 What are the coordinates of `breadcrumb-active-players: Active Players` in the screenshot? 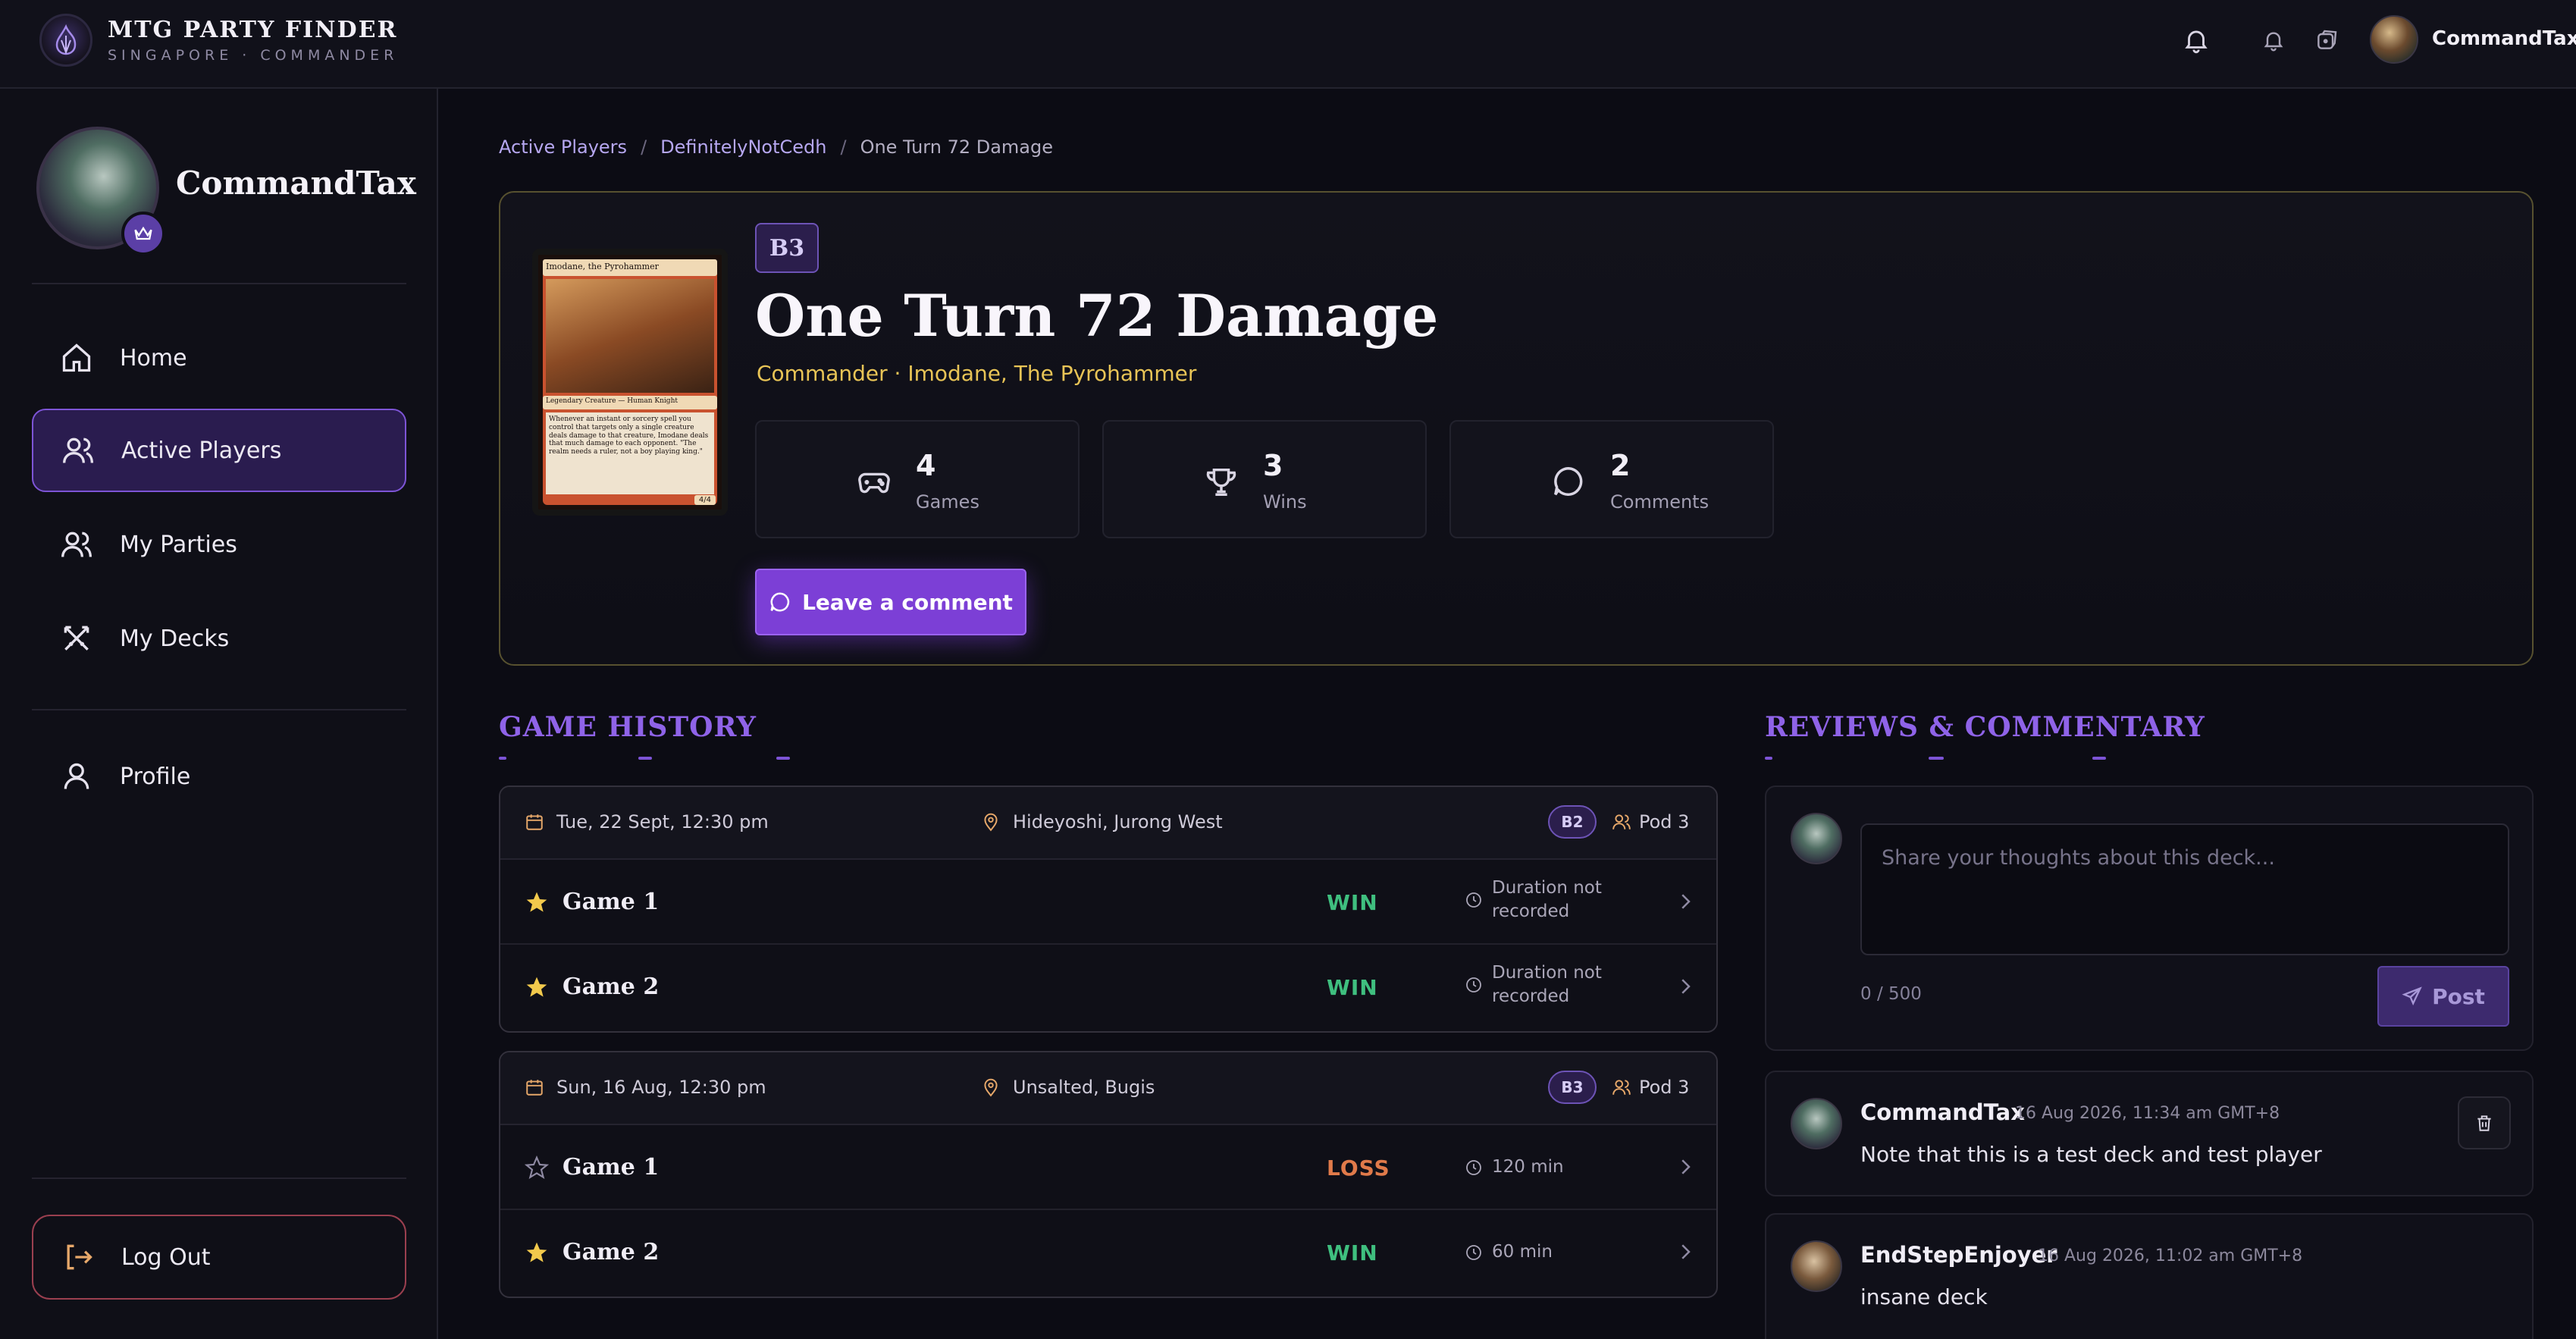 It's located at (563, 147).